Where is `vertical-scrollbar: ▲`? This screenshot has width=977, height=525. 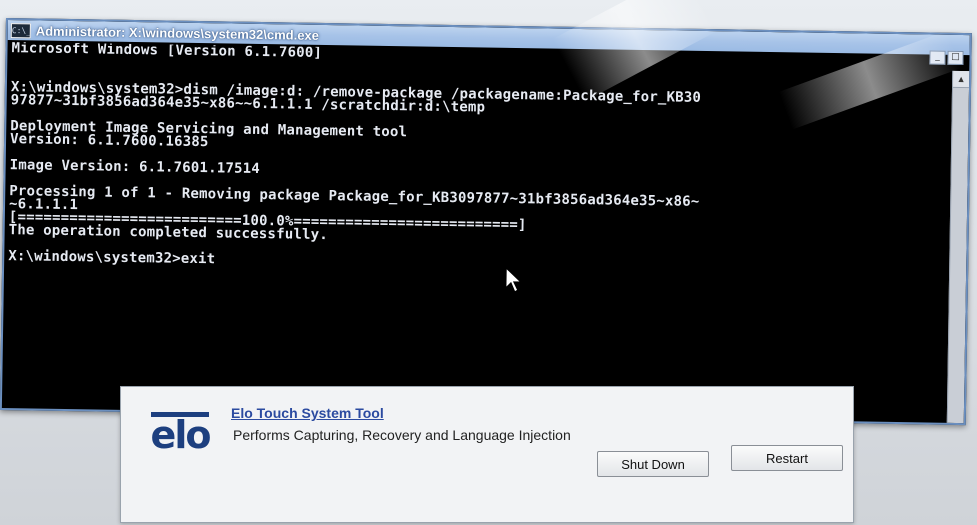
vertical-scrollbar: ▲ is located at coordinates (958, 247).